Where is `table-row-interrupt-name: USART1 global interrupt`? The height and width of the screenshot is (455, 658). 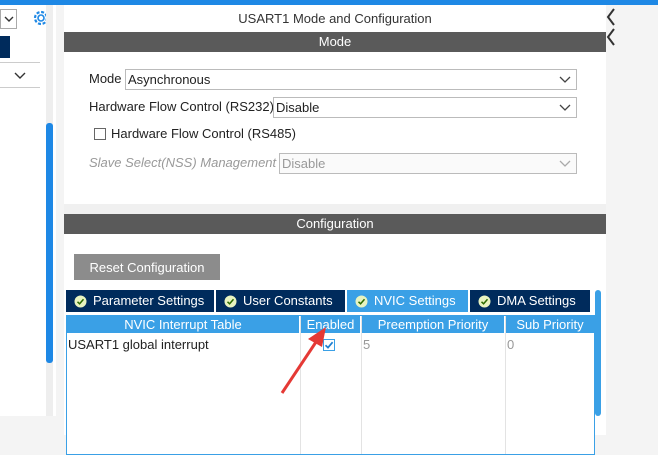 table-row-interrupt-name: USART1 global interrupt is located at coordinates (138, 344).